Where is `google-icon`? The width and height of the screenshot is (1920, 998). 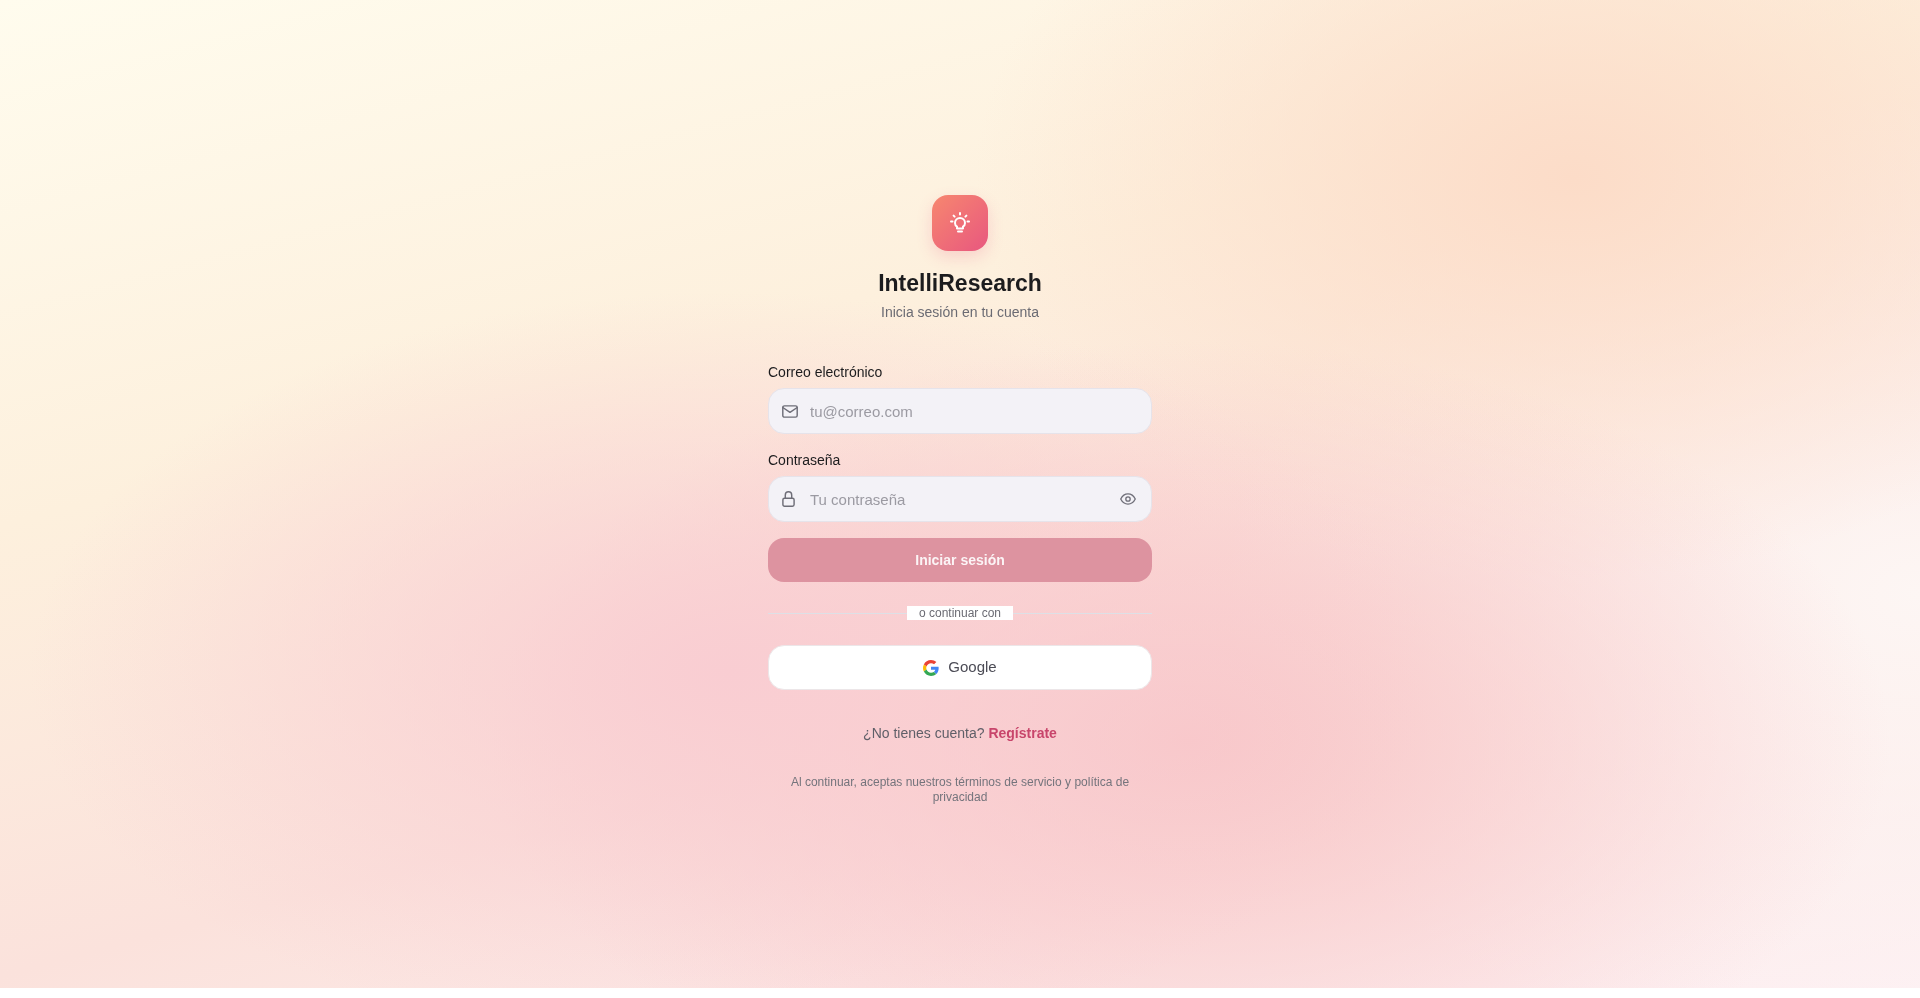 google-icon is located at coordinates (931, 667).